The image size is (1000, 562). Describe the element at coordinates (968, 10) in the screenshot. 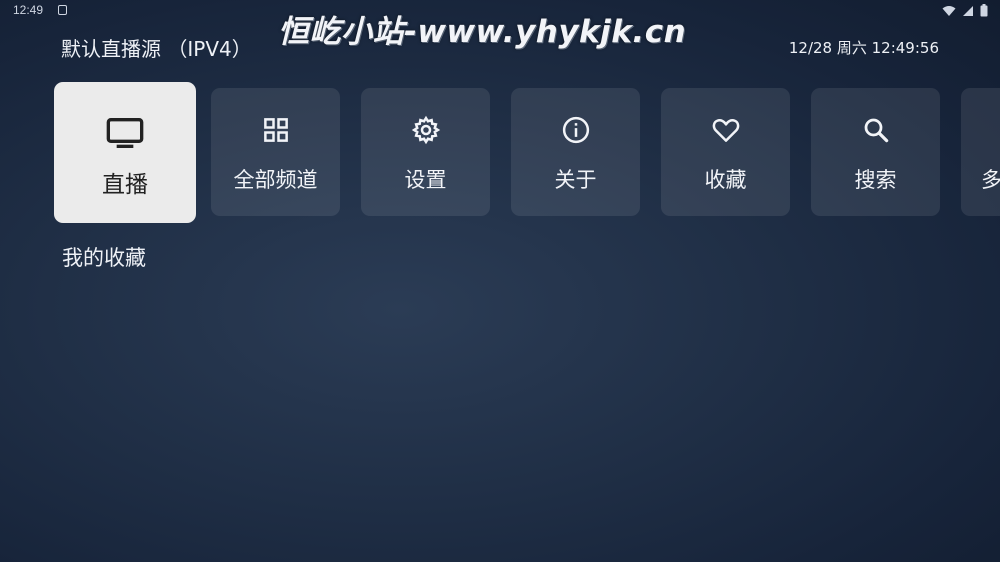

I see `signal-icon` at that location.